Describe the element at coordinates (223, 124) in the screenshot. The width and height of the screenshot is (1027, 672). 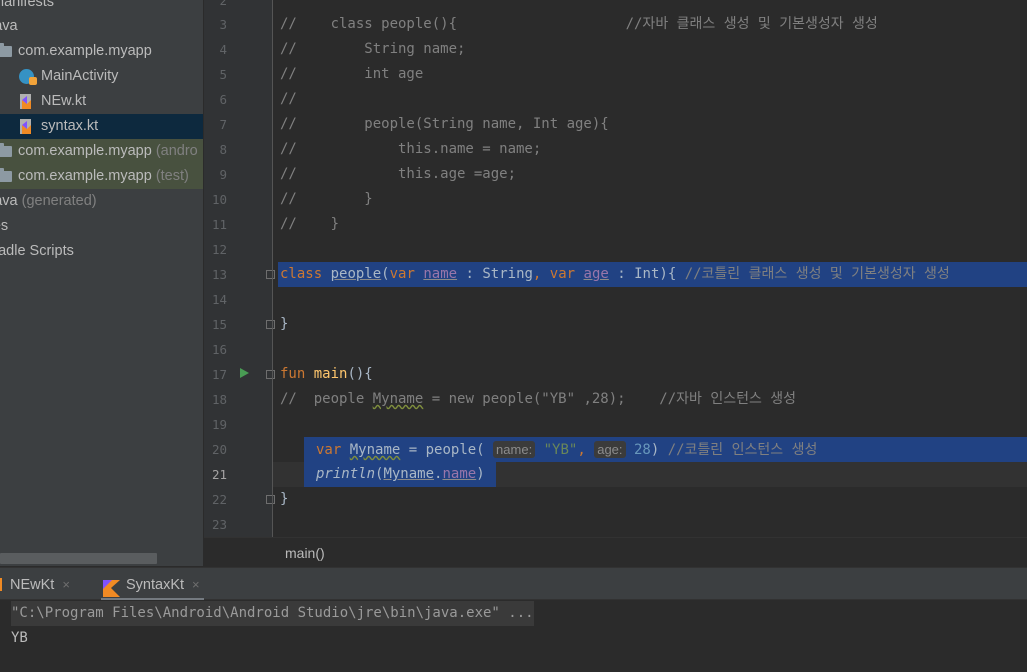
I see `line-number: 7` at that location.